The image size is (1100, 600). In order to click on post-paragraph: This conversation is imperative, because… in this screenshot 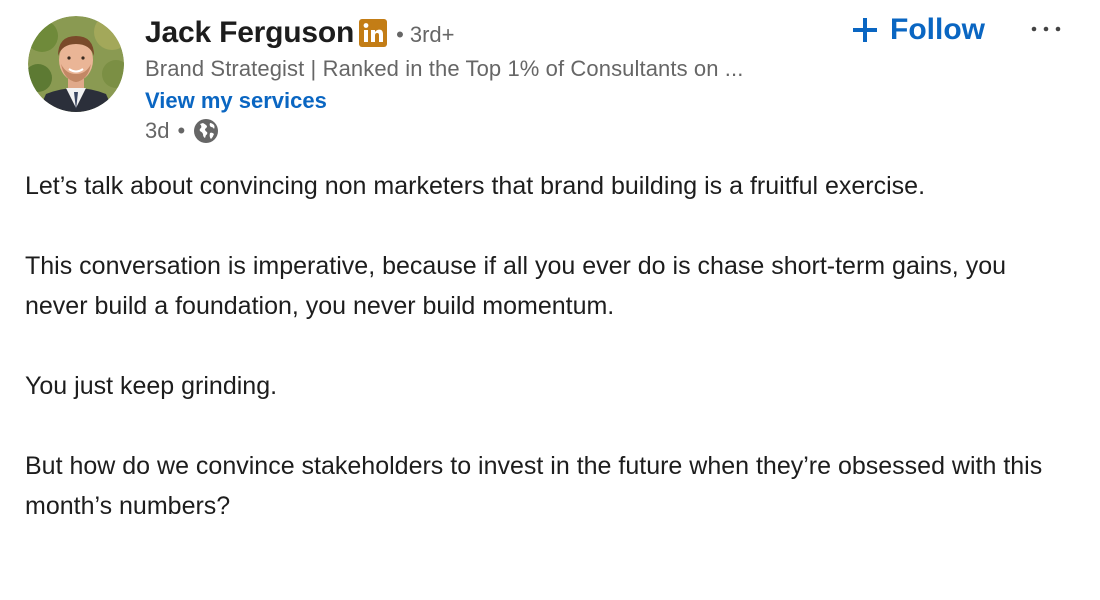, I will do `click(516, 286)`.